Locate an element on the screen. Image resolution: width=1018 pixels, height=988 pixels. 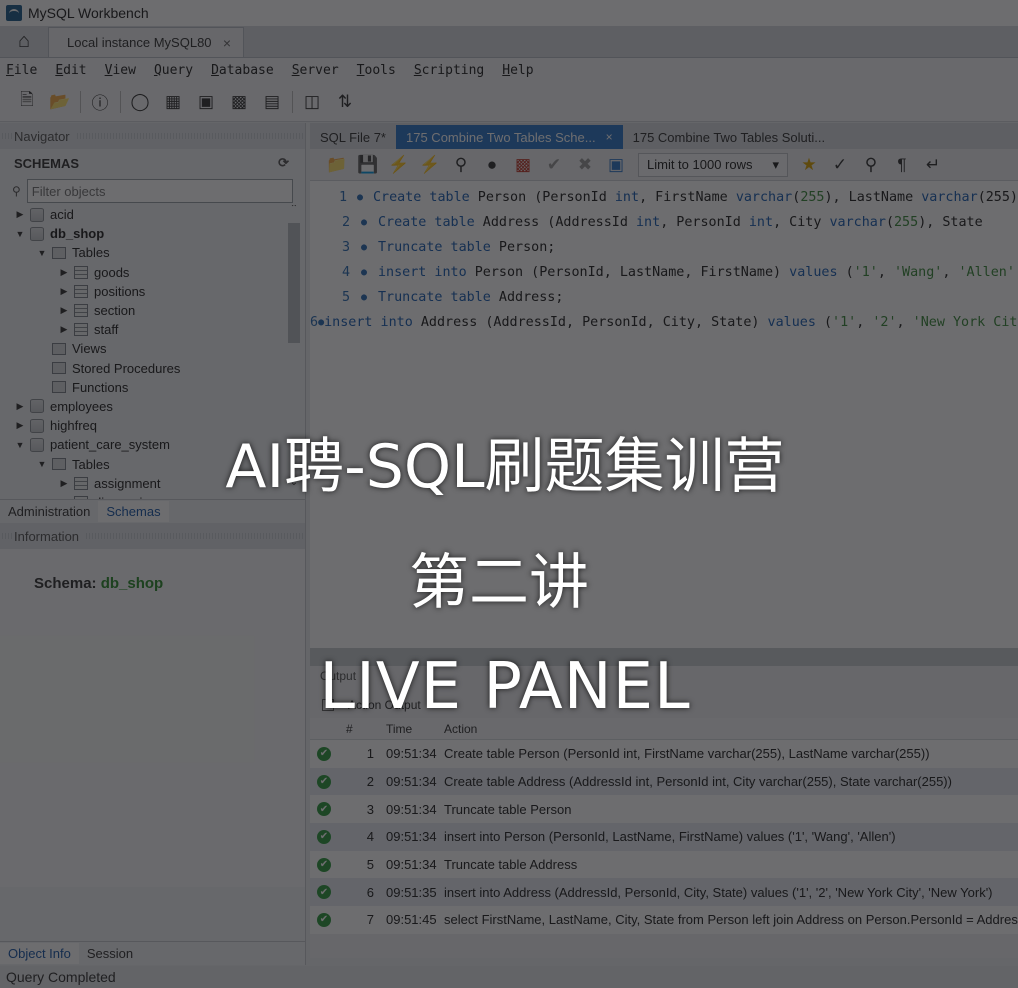
execute-current-icon: ⚡ is located at coordinates (430, 165).